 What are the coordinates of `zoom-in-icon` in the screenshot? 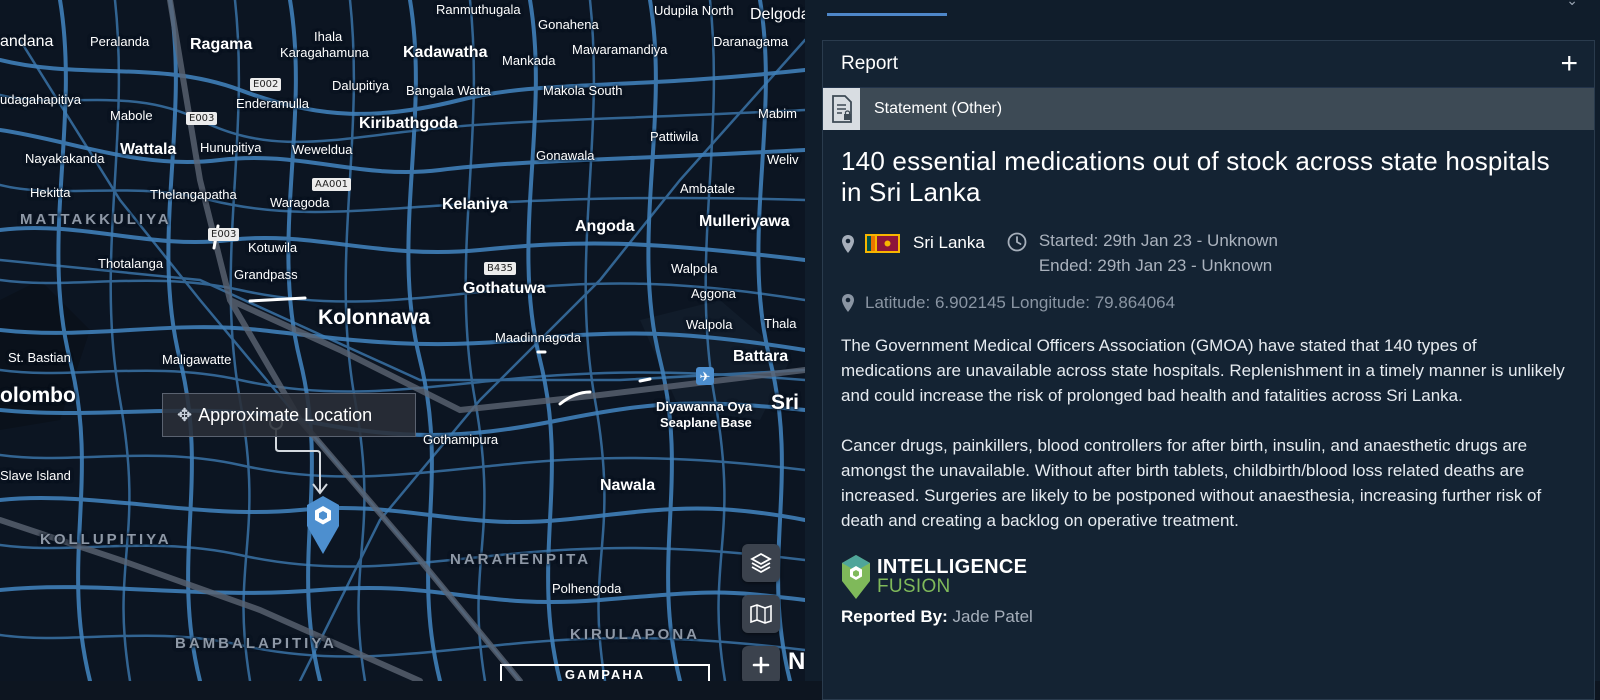 It's located at (761, 665).